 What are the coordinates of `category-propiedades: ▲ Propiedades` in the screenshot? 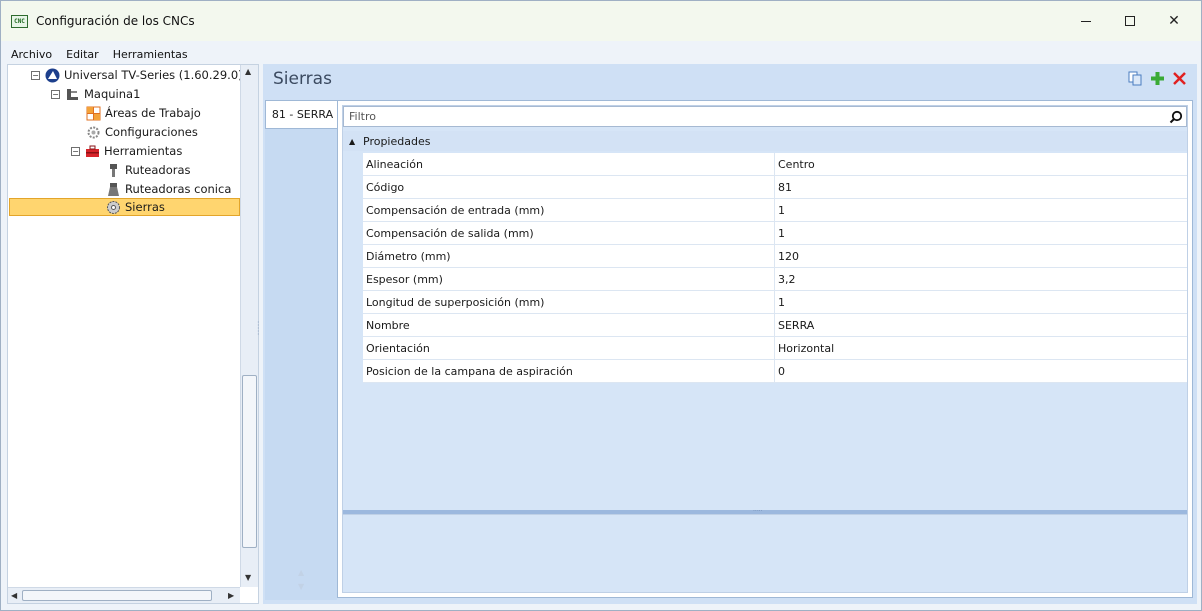 It's located at (765, 141).